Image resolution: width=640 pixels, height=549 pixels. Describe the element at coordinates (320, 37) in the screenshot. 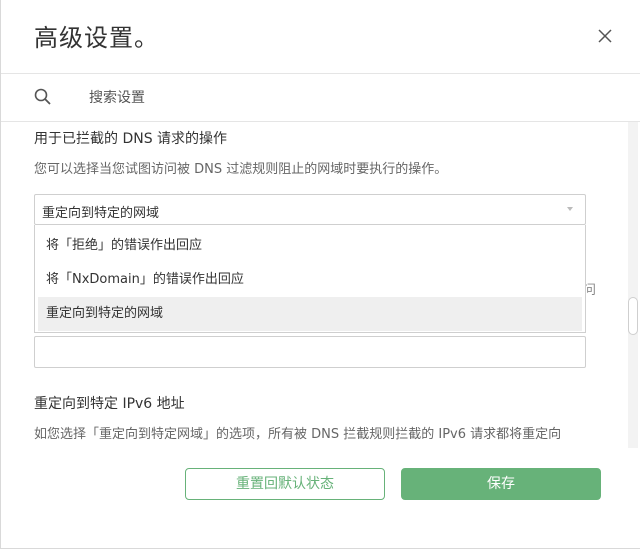

I see `dialog-header: 高级设置。` at that location.